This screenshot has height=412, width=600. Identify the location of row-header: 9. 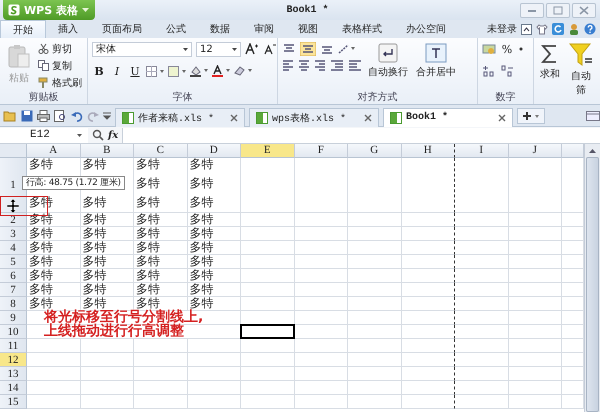
(13, 318).